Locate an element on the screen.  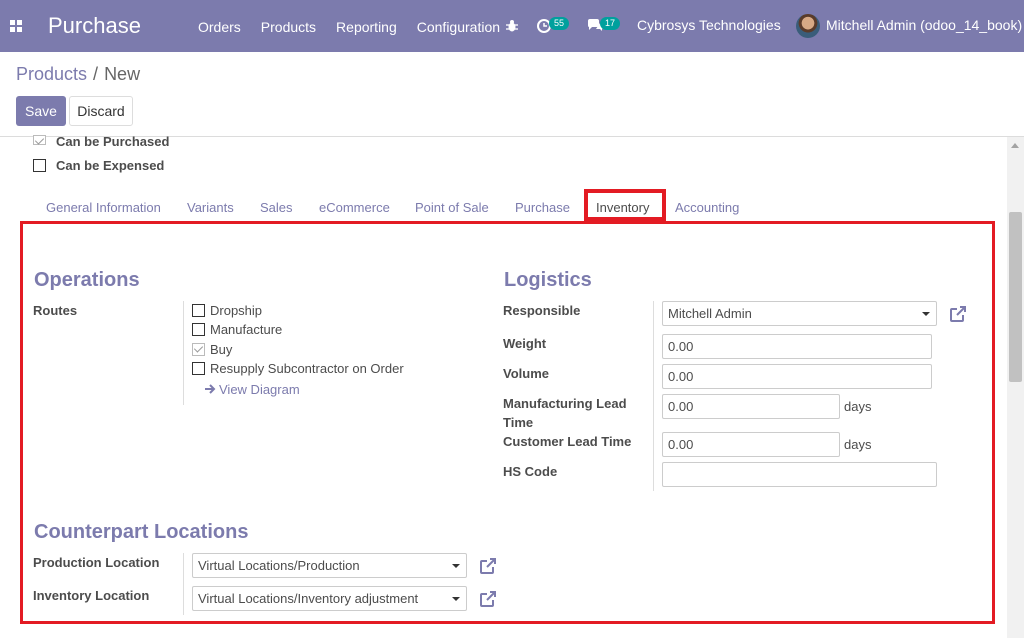
routes-label: Routes is located at coordinates (55, 310).